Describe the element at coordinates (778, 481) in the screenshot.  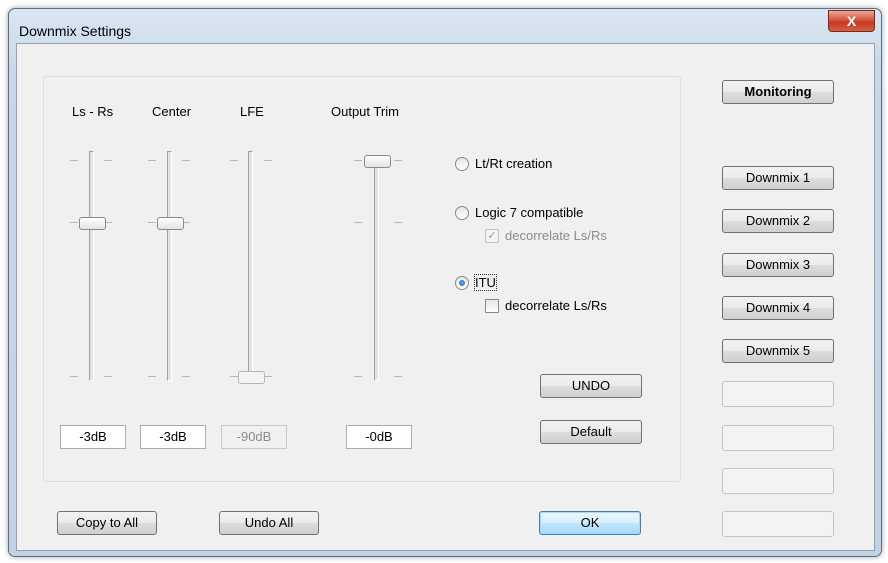
I see `preset-slot-8-button` at that location.